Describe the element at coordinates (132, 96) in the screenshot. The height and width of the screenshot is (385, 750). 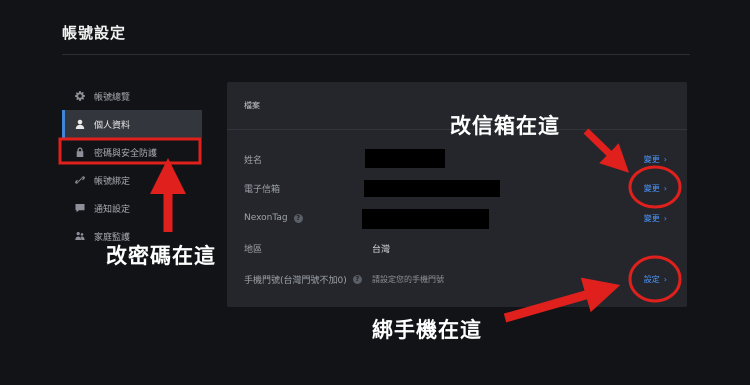
I see `sidebar-item-account-overview: 帳號總覽` at that location.